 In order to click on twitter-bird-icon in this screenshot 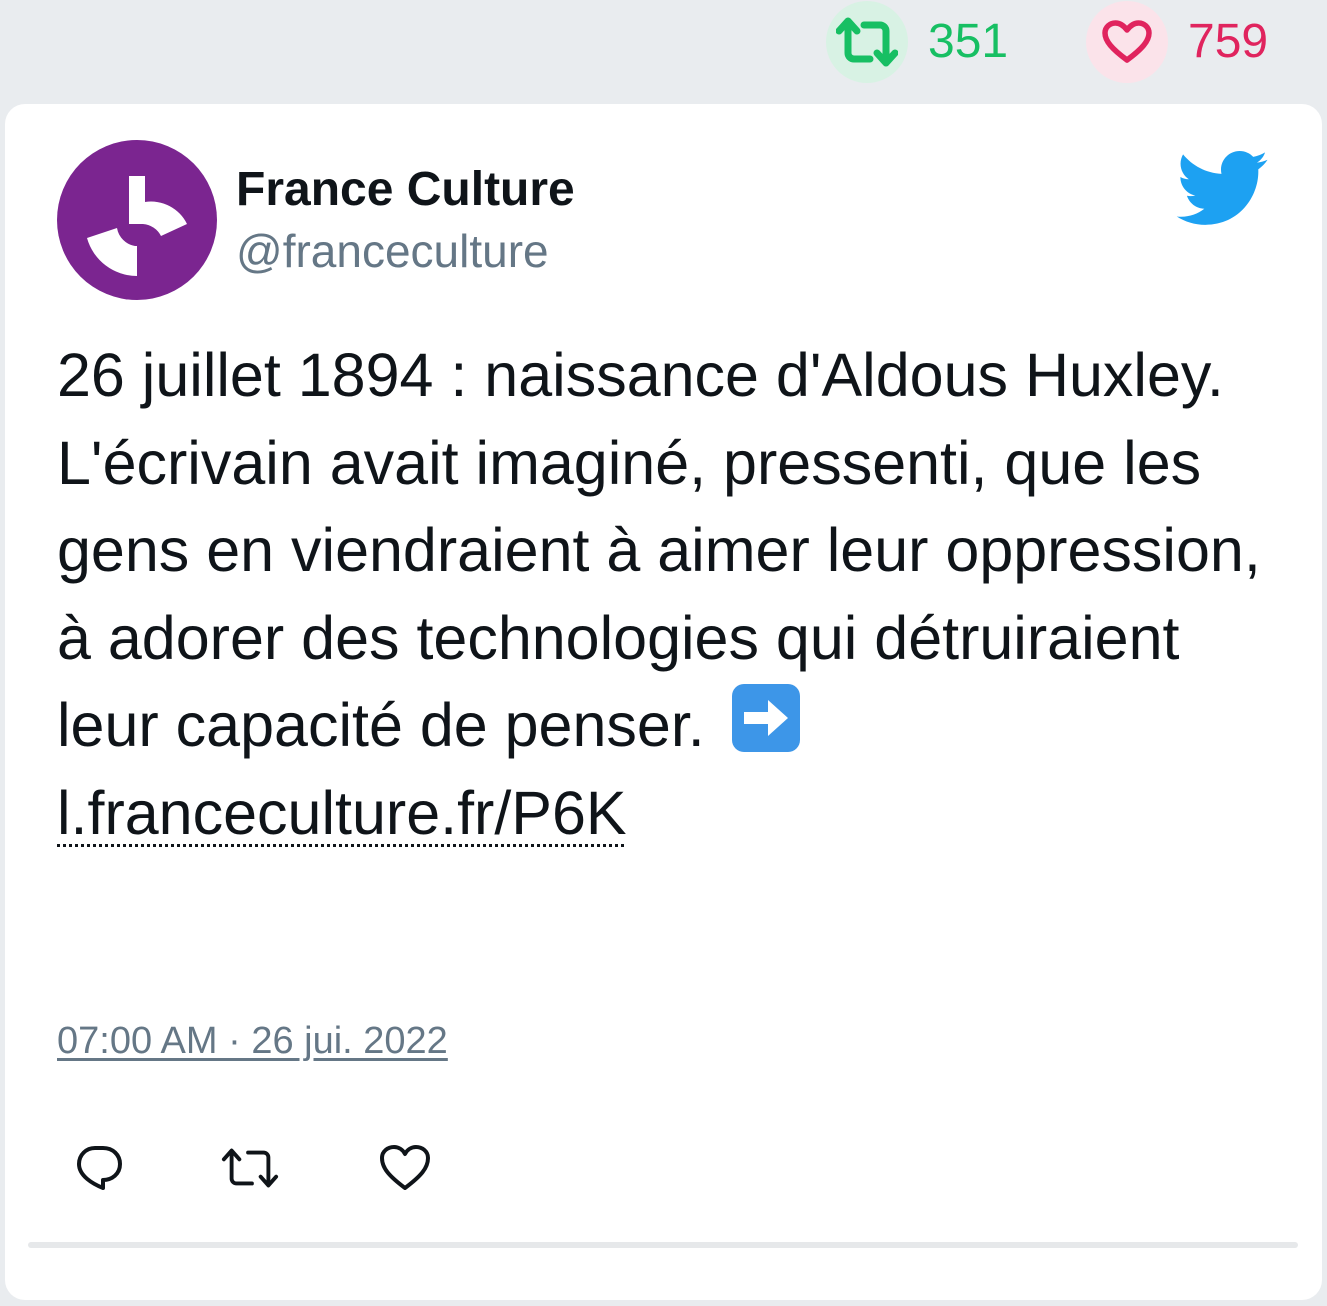, I will do `click(1221, 188)`.